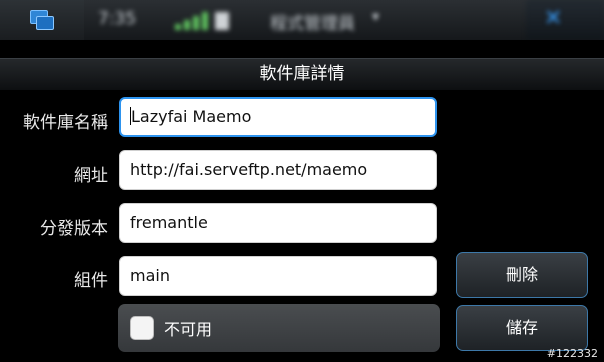  I want to click on status-time: 7:35, so click(117, 19).